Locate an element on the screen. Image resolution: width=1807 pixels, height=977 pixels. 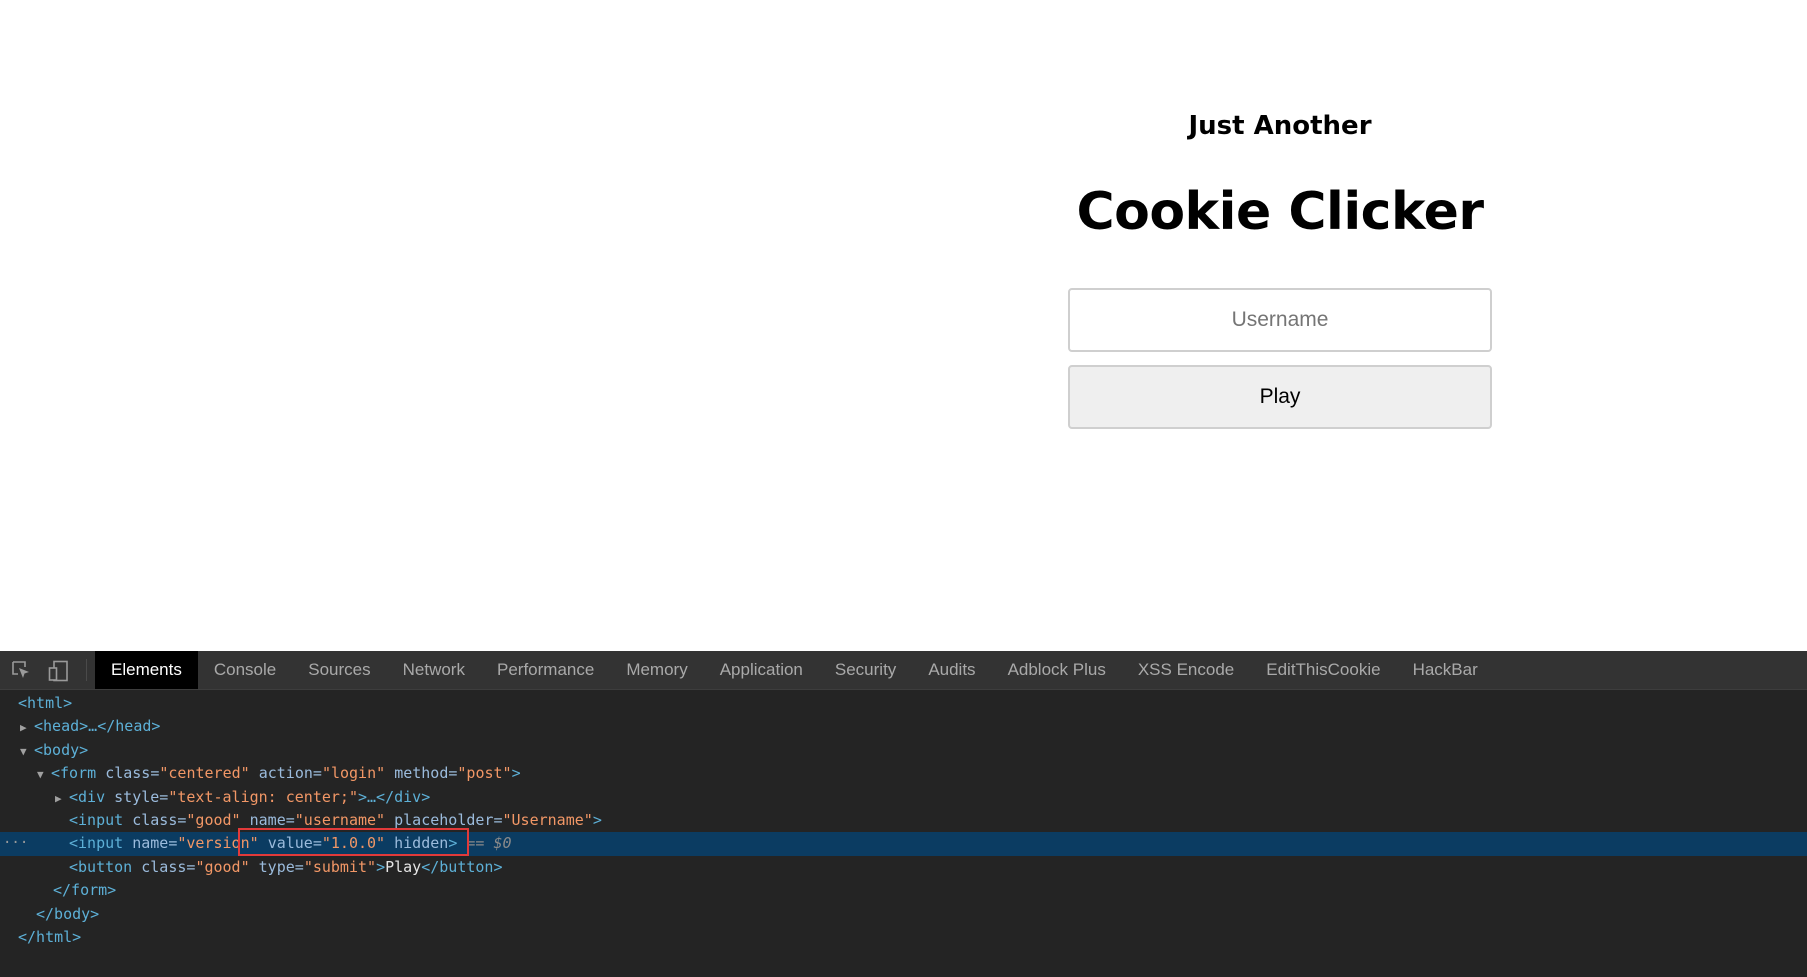
dom-node-body: ▼ <body> is located at coordinates (903, 750).